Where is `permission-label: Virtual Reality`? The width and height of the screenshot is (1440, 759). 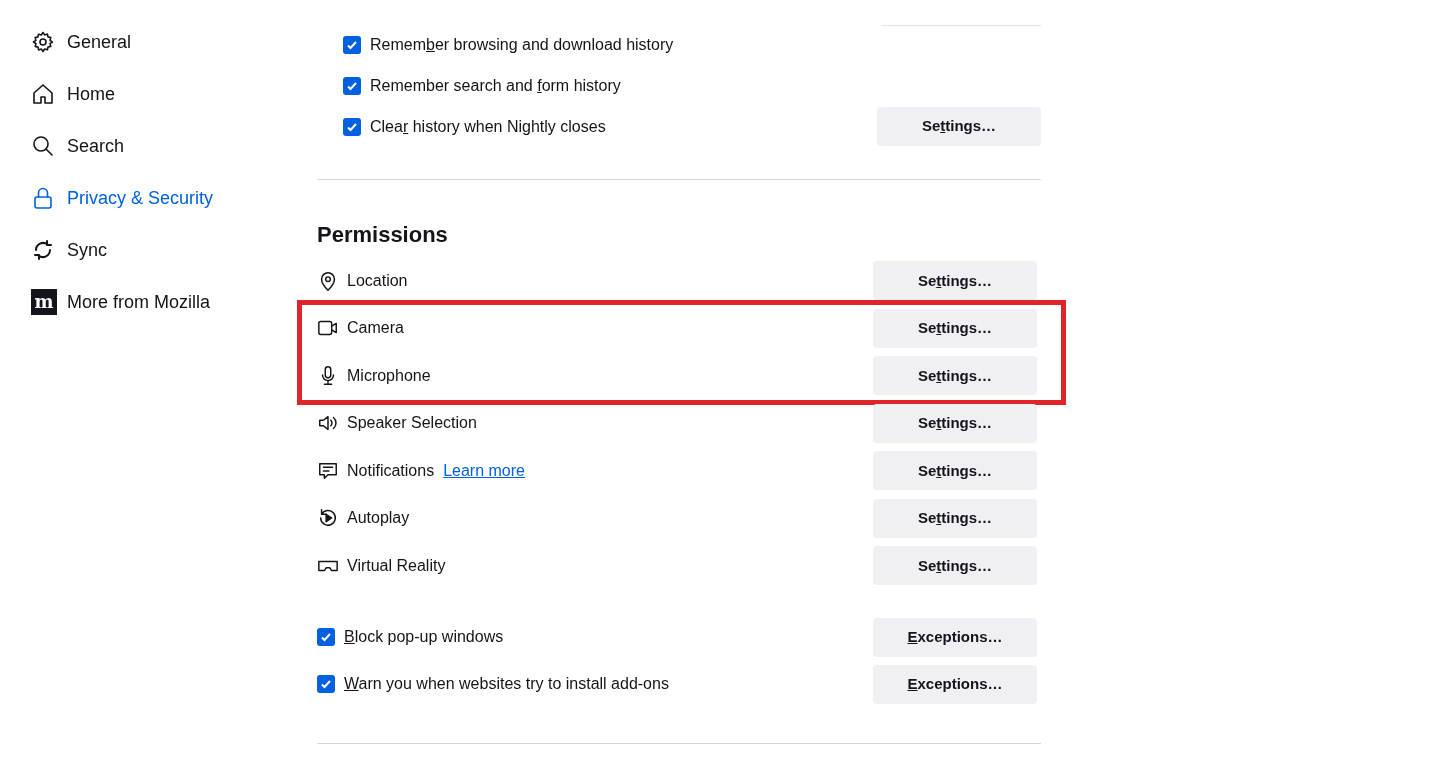 permission-label: Virtual Reality is located at coordinates (396, 565).